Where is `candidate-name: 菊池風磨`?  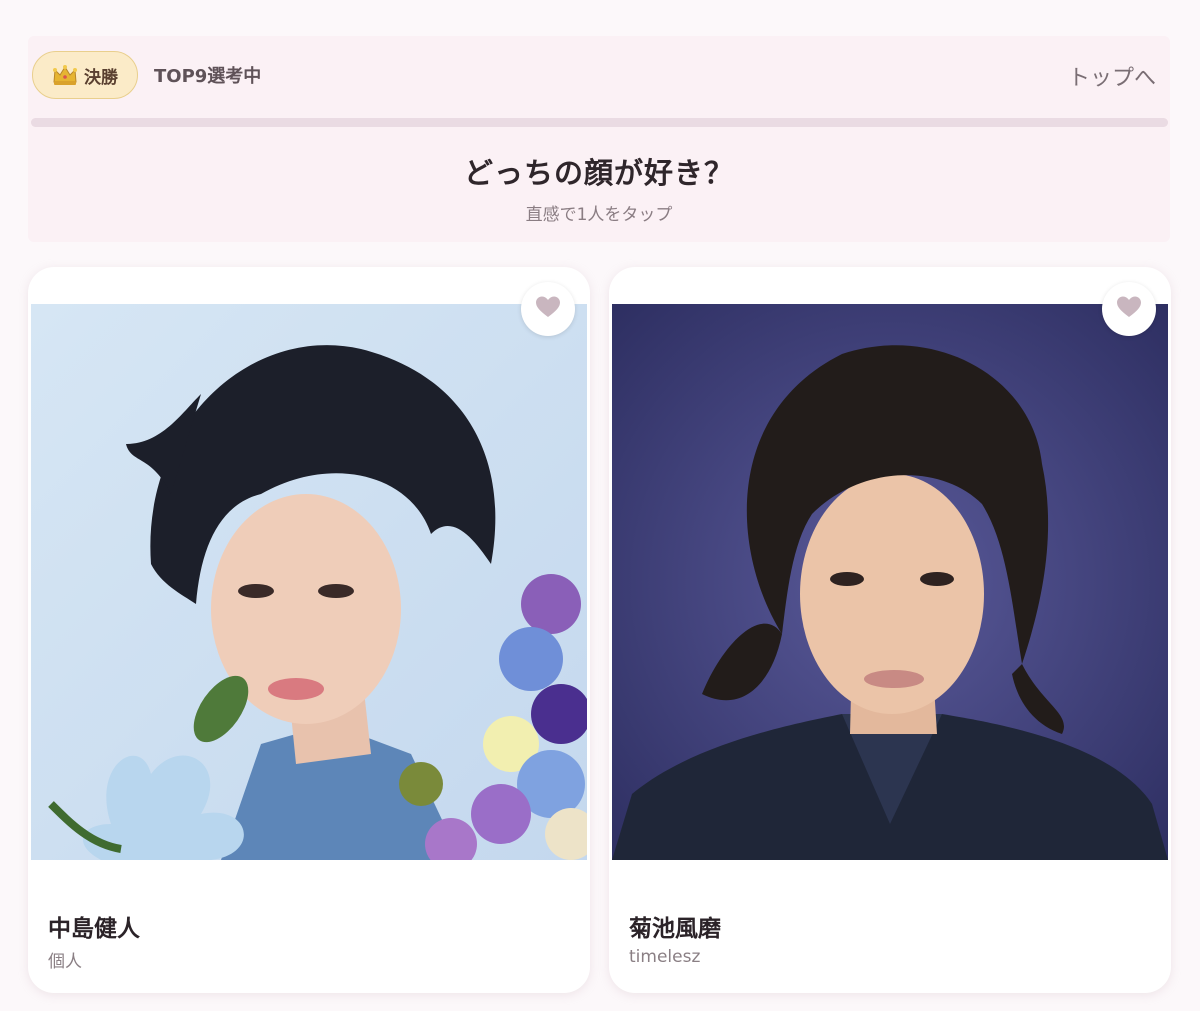 candidate-name: 菊池風磨 is located at coordinates (675, 929).